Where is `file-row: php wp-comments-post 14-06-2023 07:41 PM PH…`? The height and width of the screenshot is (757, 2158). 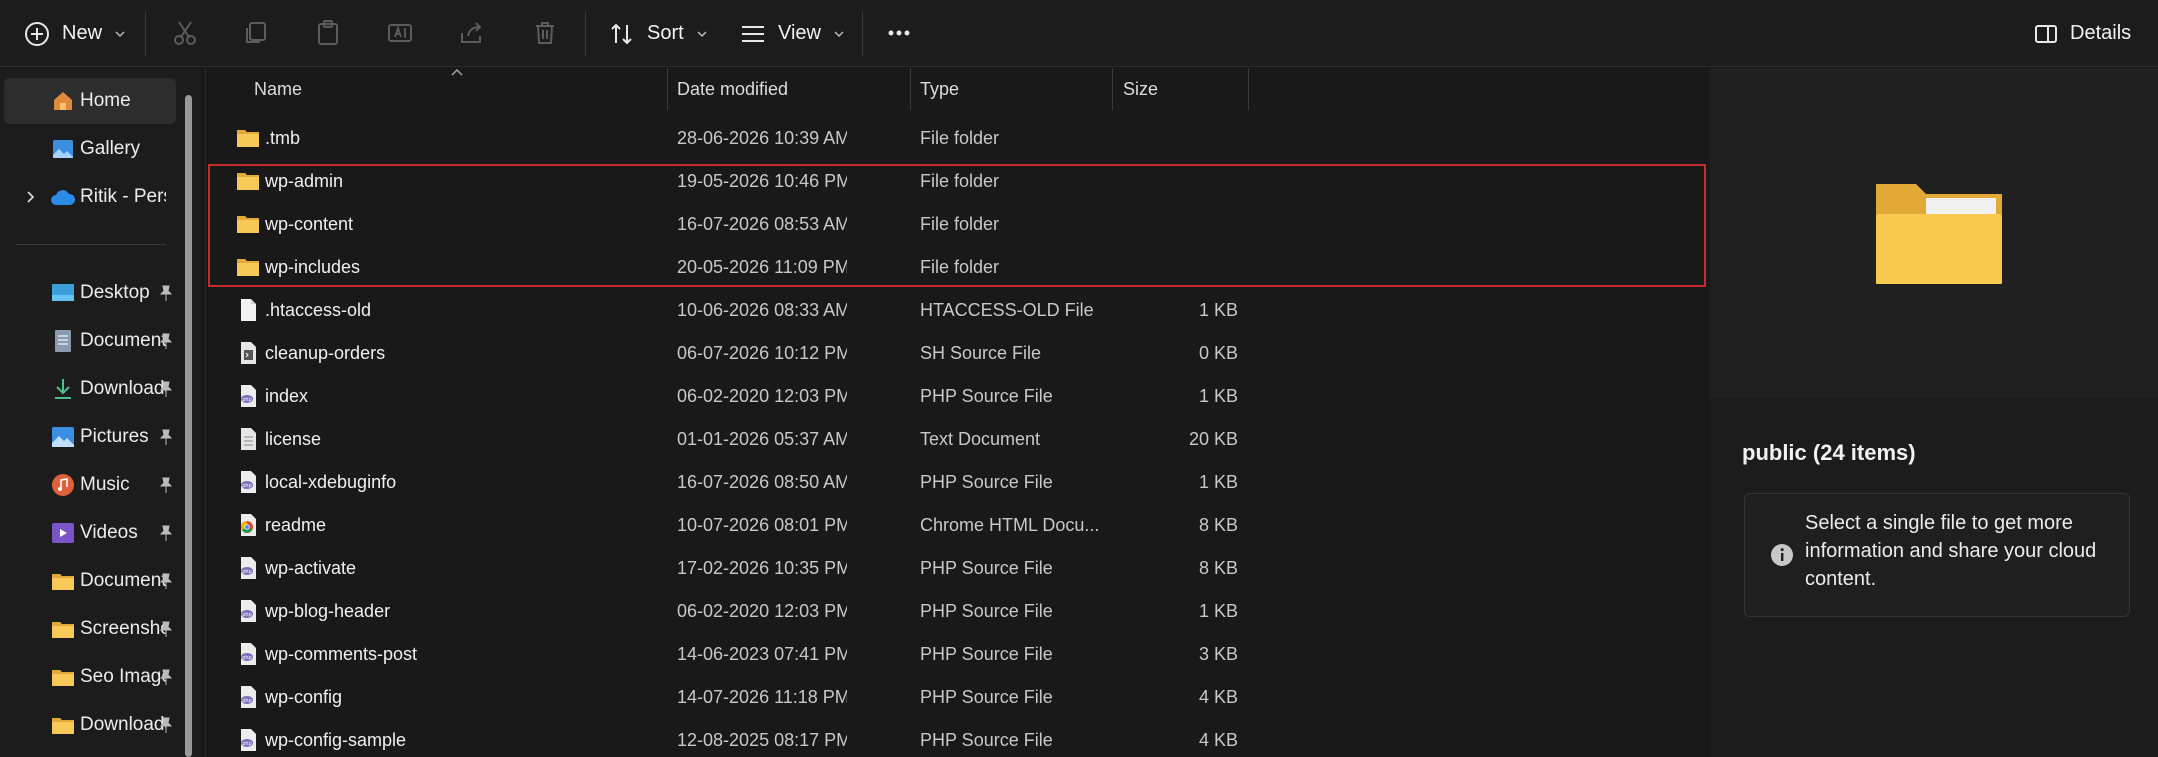
file-row: php wp-comments-post 14-06-2023 07:41 PM PH… is located at coordinates (958, 654).